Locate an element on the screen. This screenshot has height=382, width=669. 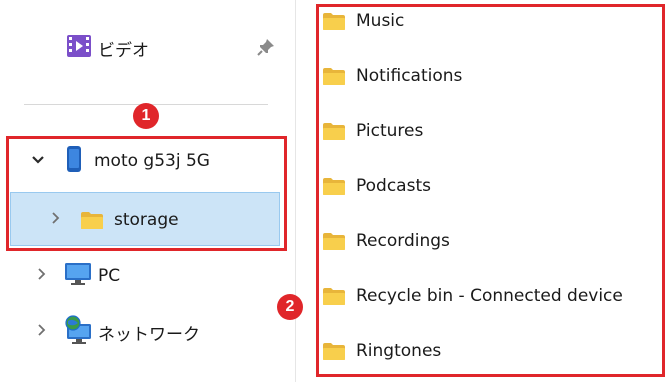
annotation-badge-1: 1 is located at coordinates (146, 116).